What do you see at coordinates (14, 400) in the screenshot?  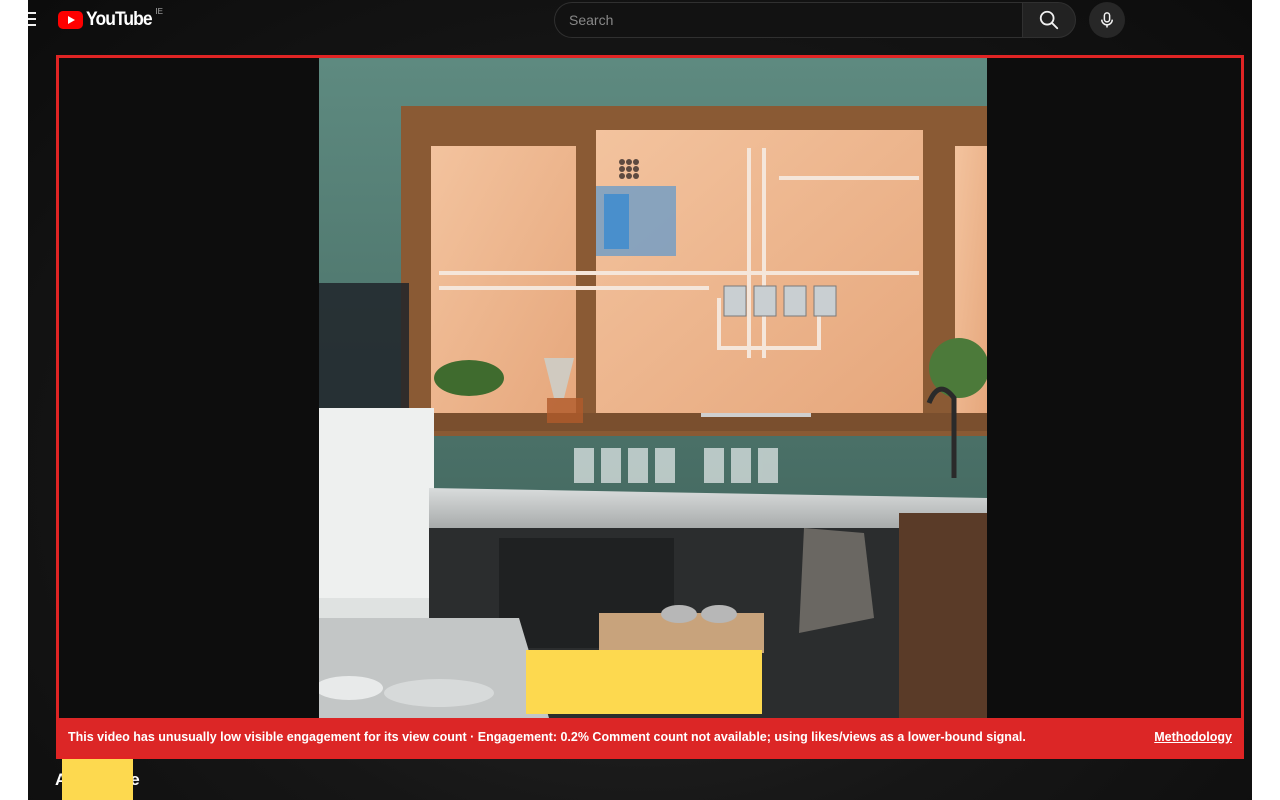 I see `left-gutter` at bounding box center [14, 400].